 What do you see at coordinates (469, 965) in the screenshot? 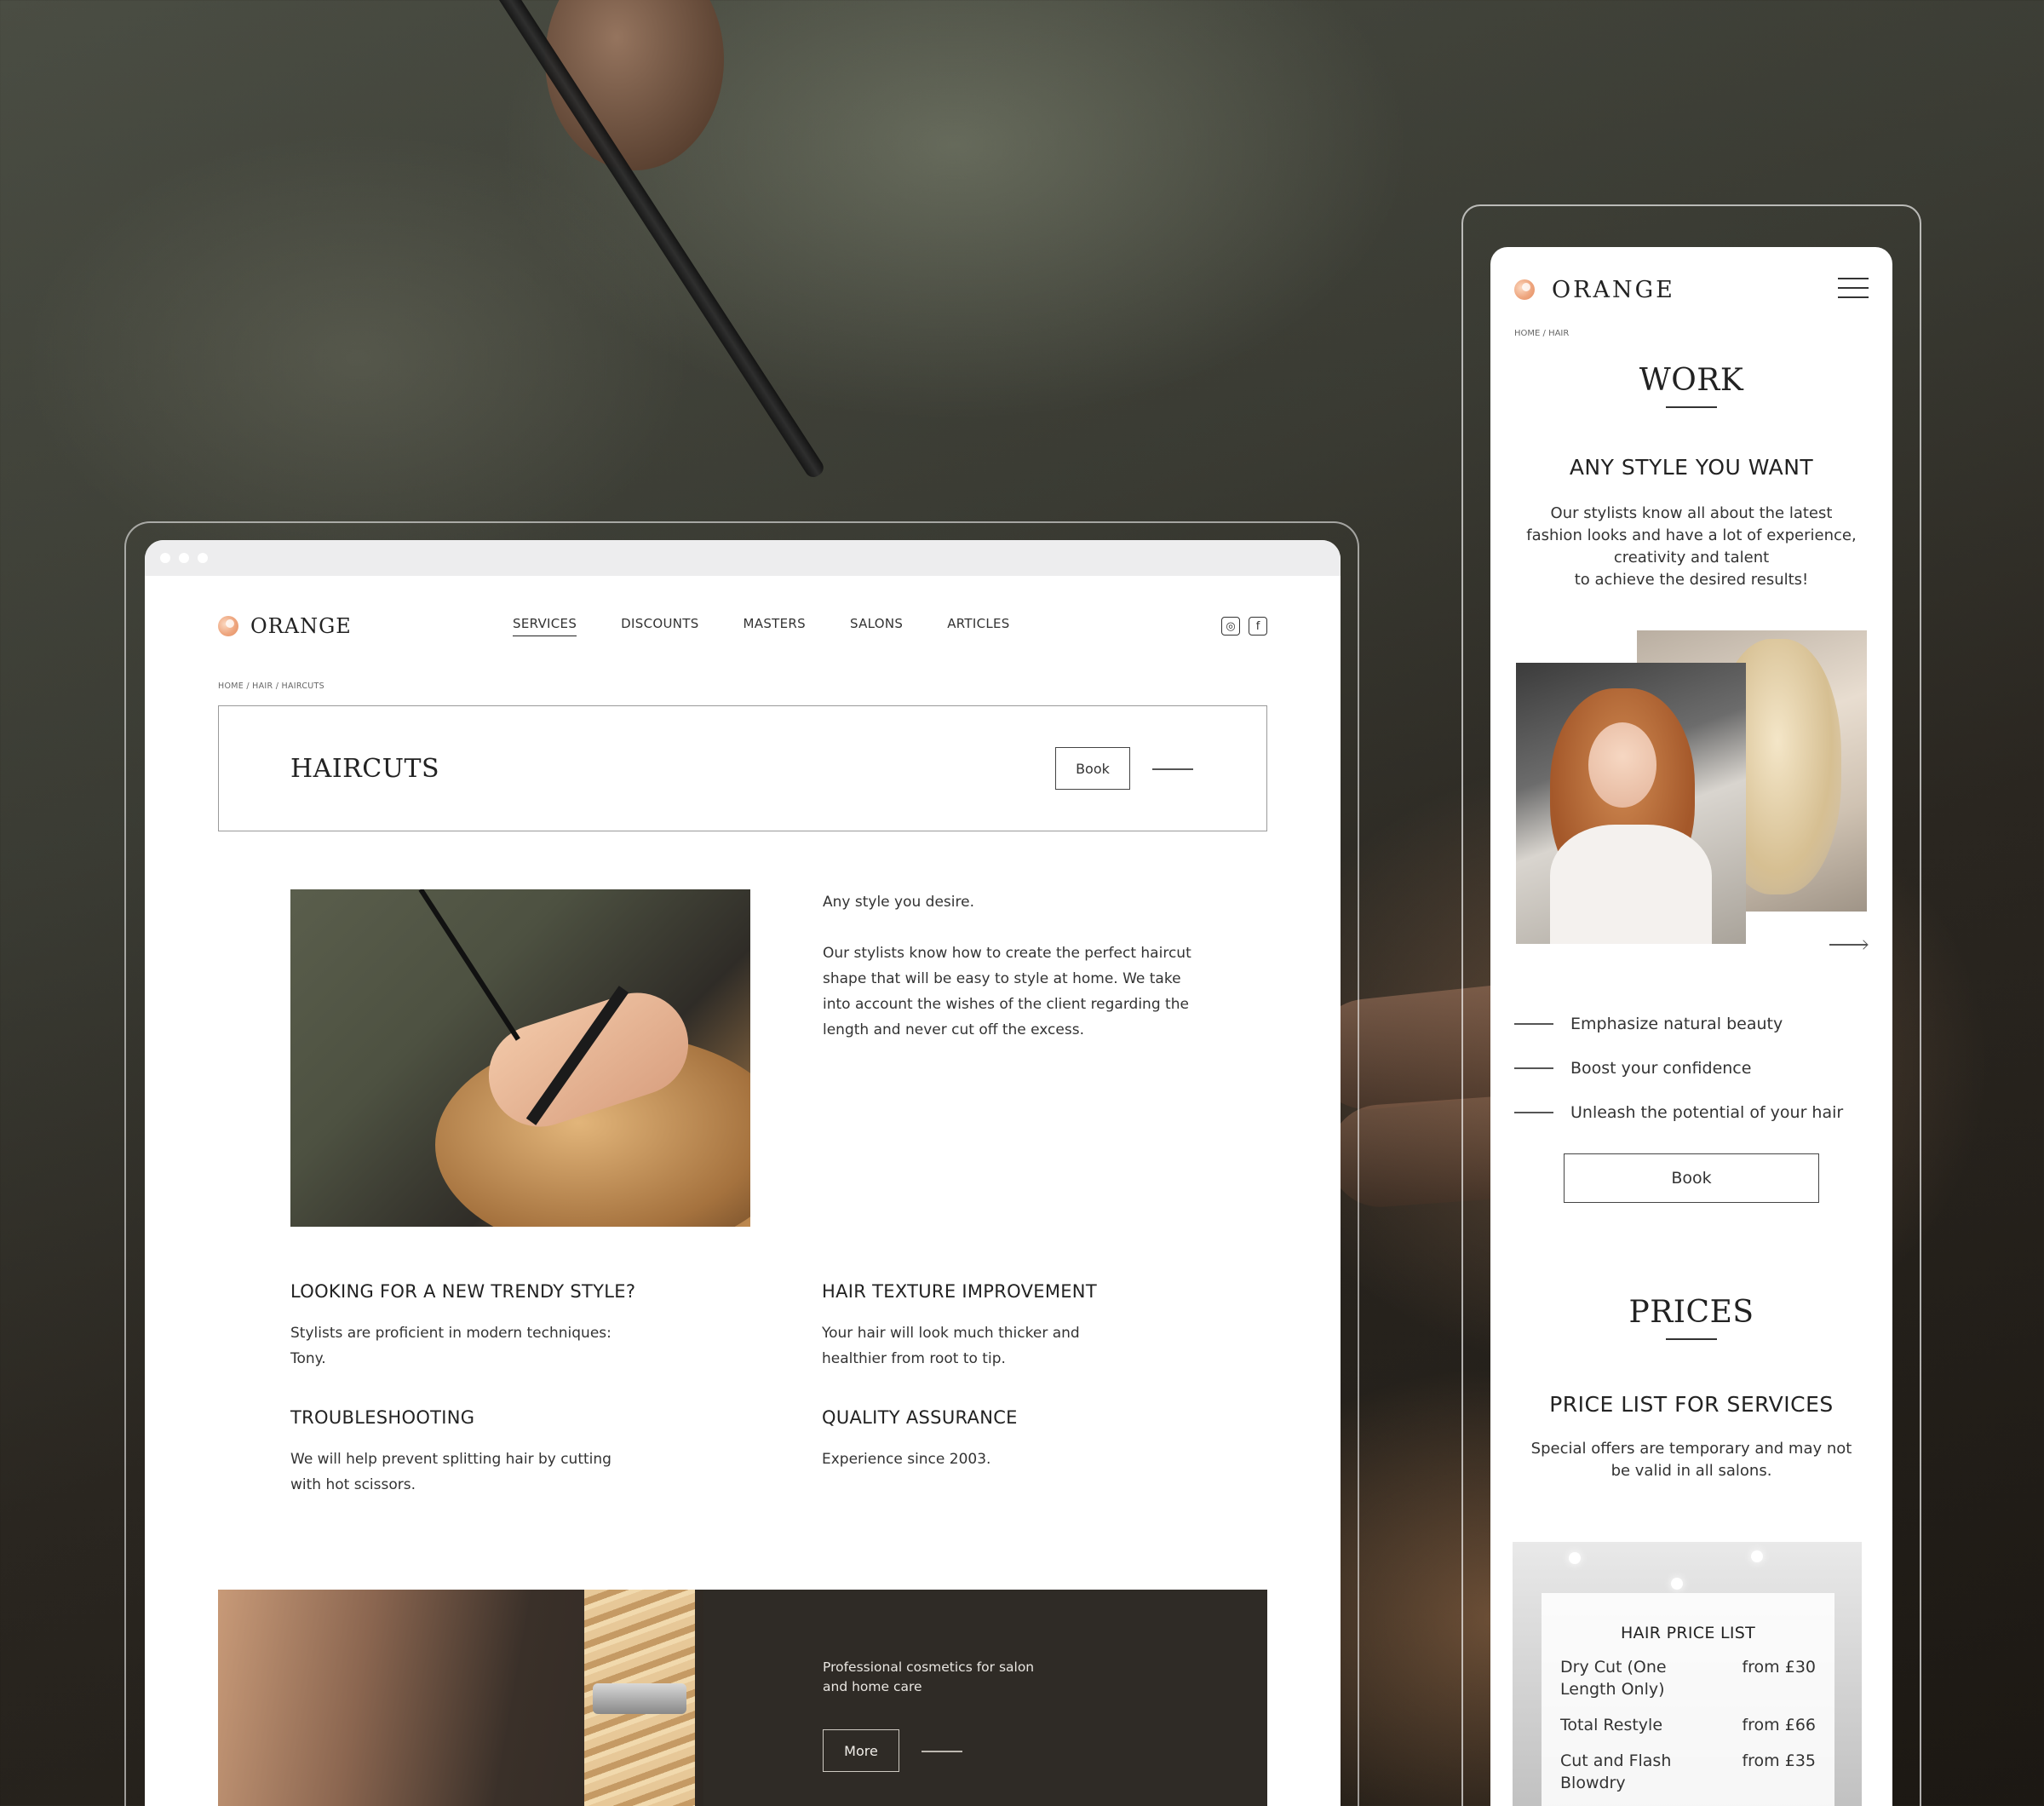
I see `photo-scissors` at bounding box center [469, 965].